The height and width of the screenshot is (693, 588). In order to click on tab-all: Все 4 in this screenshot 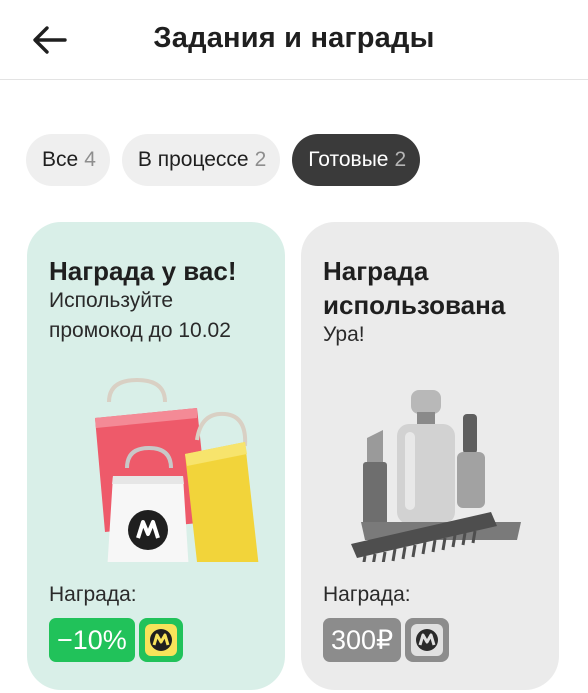, I will do `click(68, 160)`.